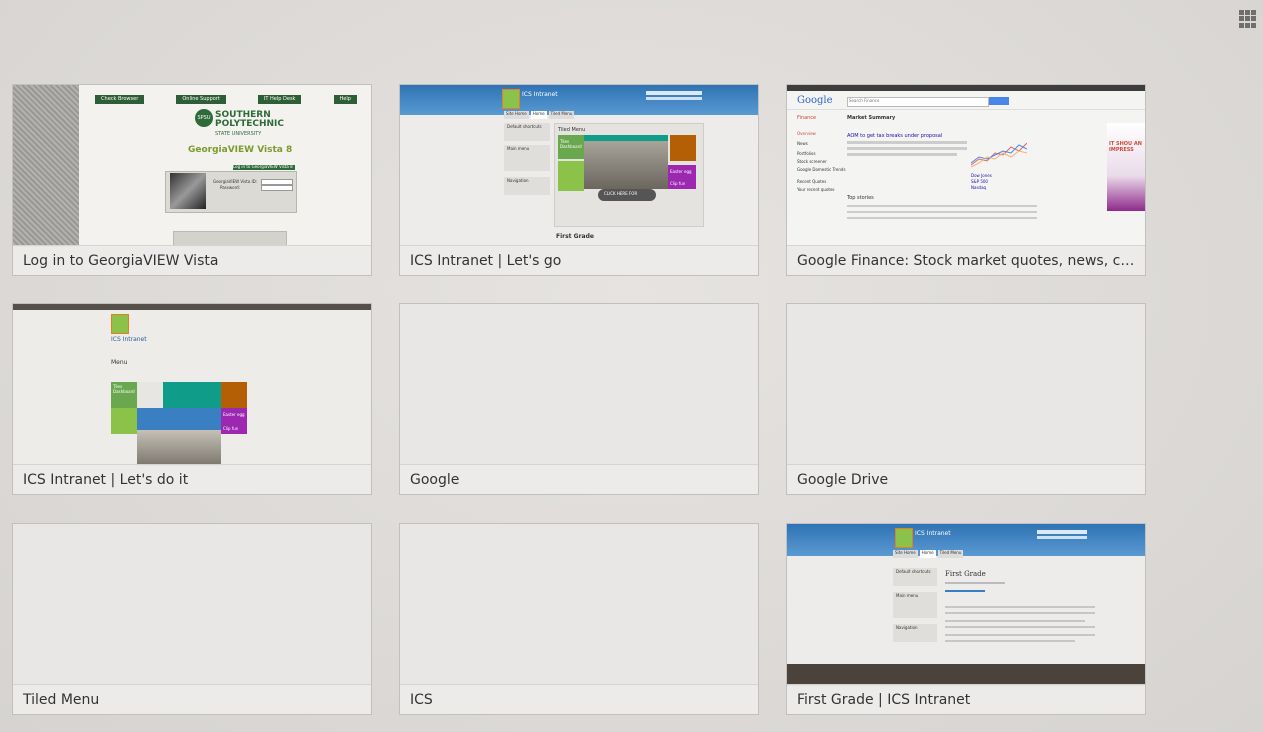 This screenshot has width=1263, height=732. I want to click on tile-title: Tiled Menu, so click(192, 699).